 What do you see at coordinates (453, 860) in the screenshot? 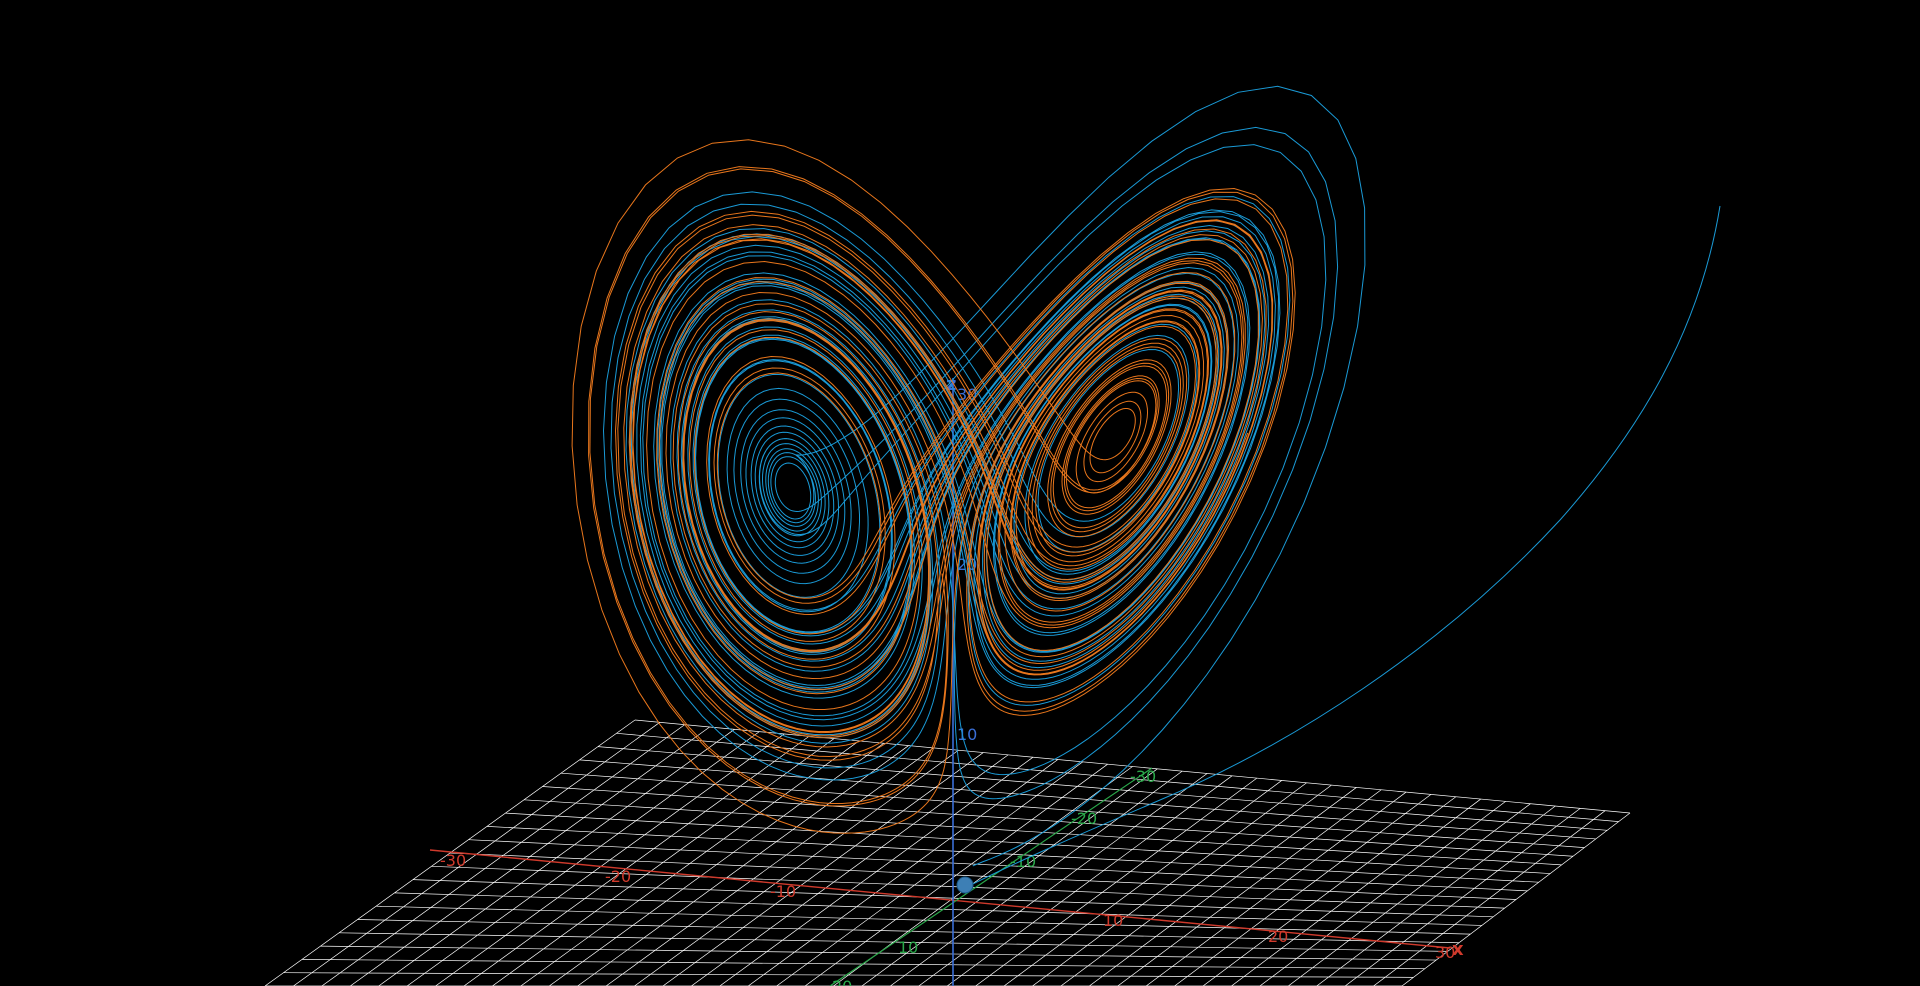
I see `x-tick-label: -30` at bounding box center [453, 860].